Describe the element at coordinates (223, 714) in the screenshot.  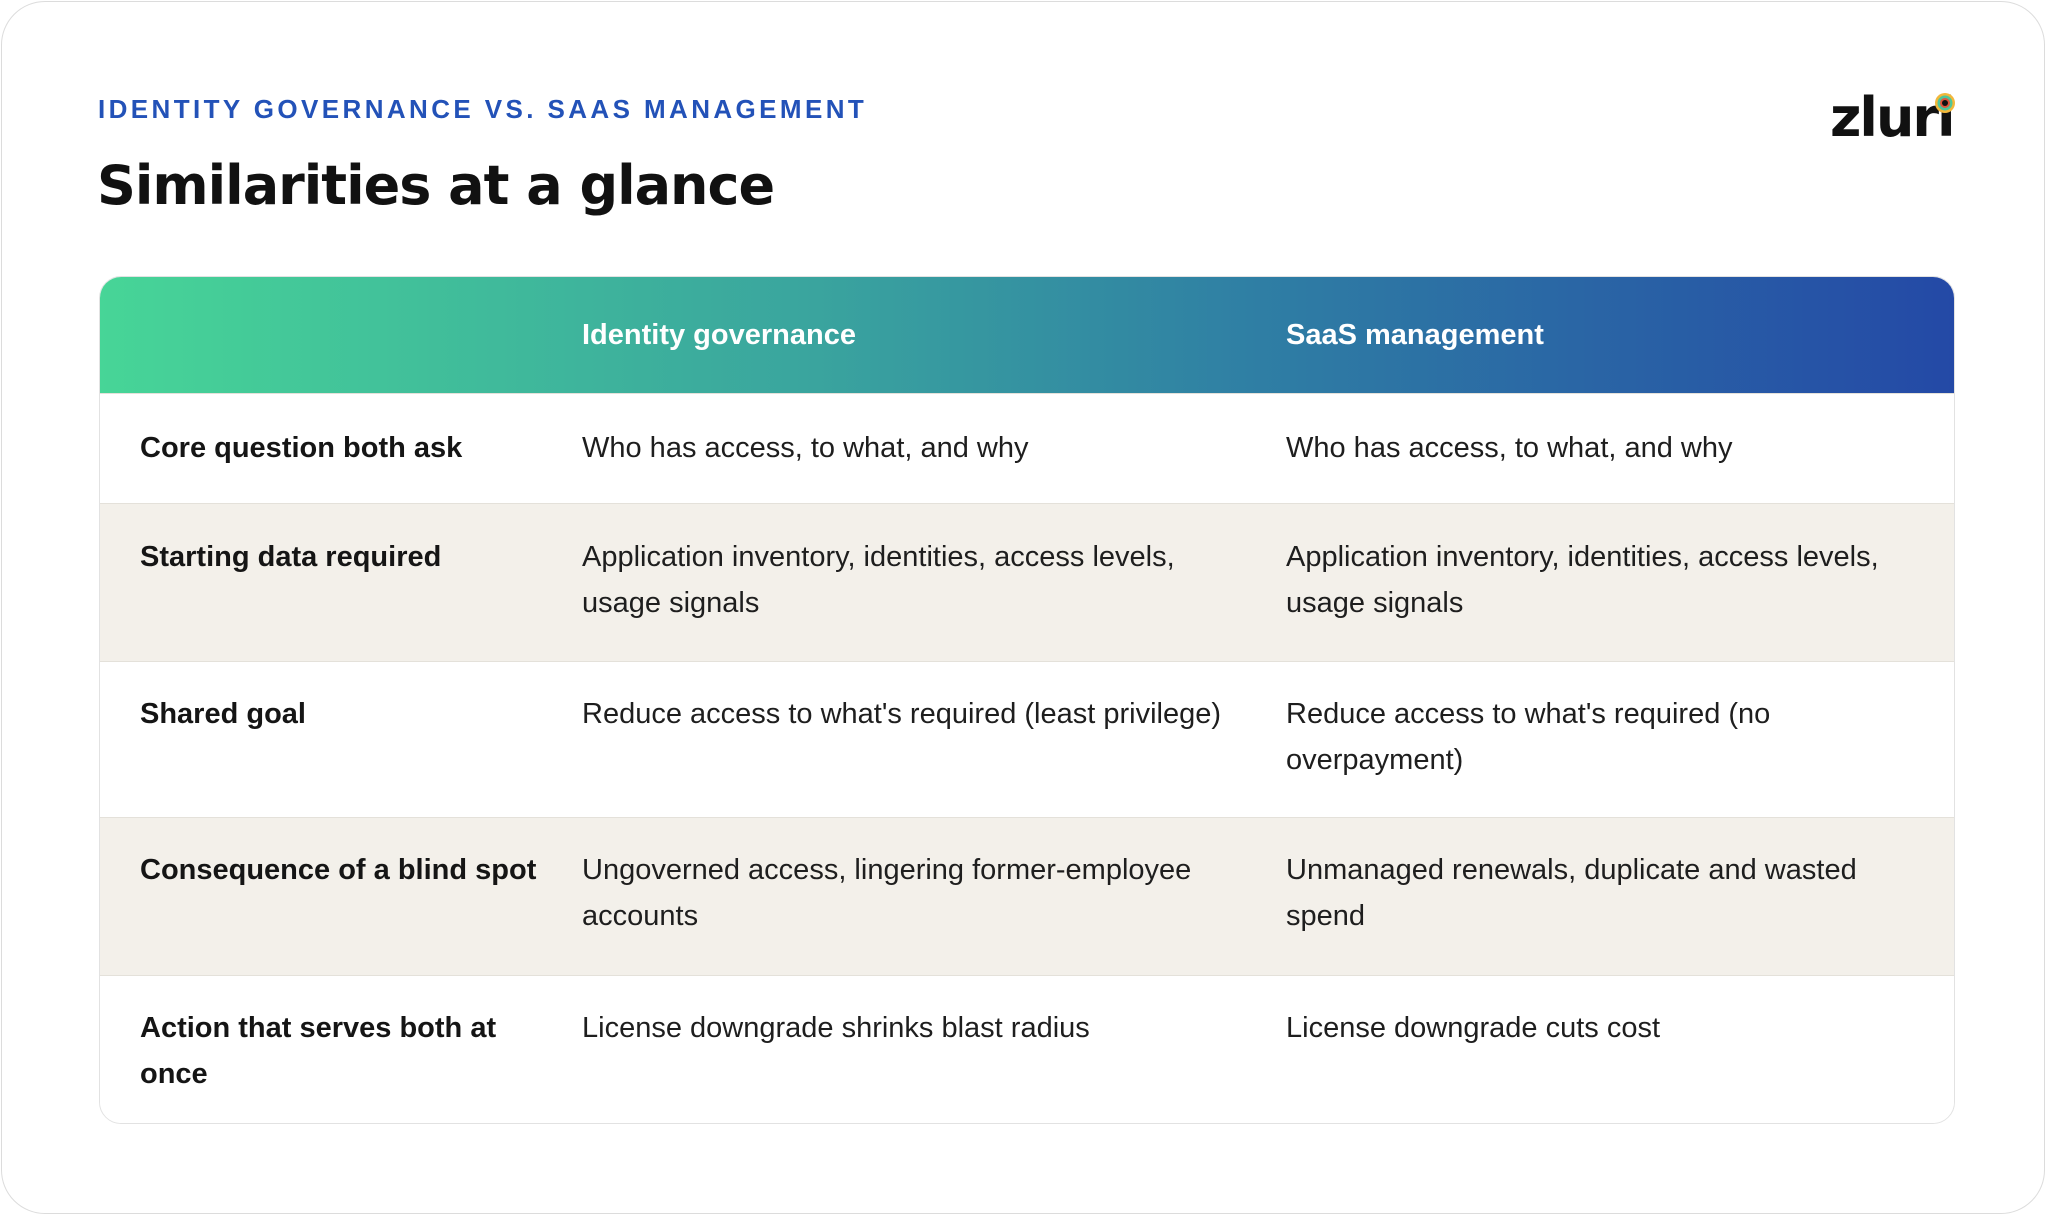
I see `row-label: Shared goal` at that location.